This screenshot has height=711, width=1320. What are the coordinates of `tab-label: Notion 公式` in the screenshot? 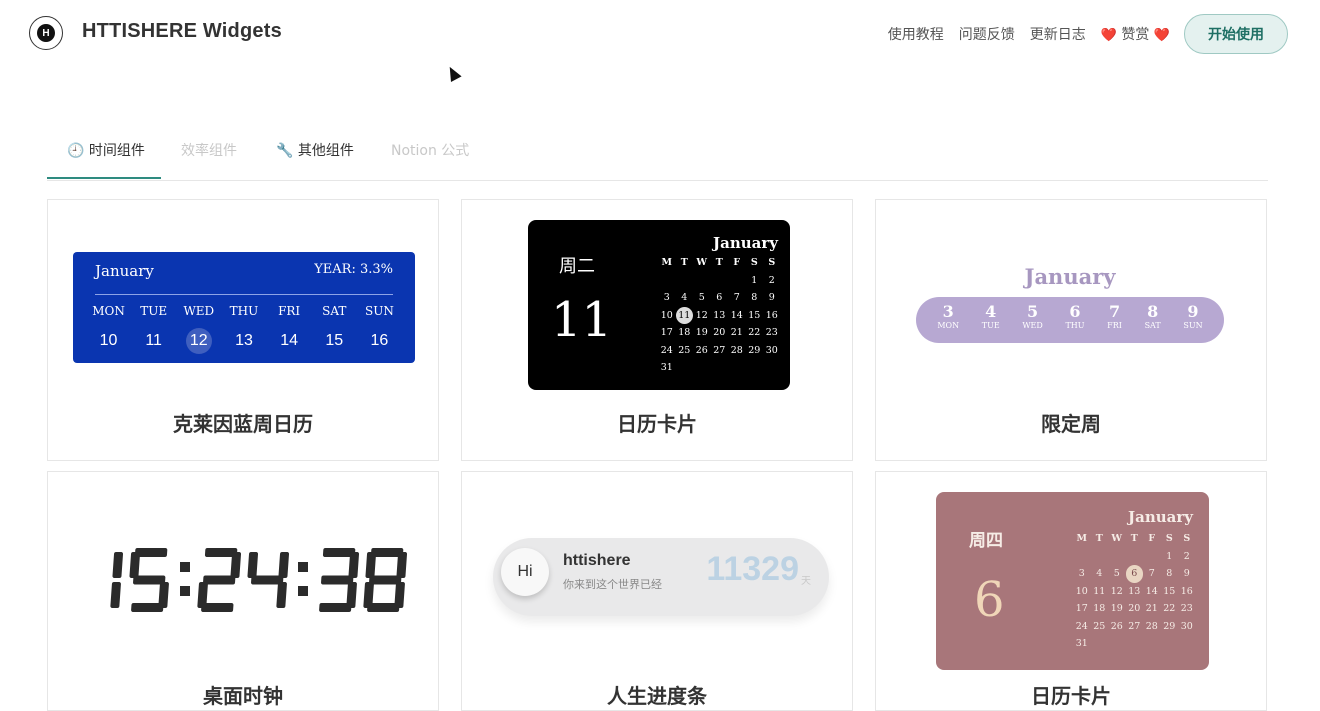 It's located at (430, 151).